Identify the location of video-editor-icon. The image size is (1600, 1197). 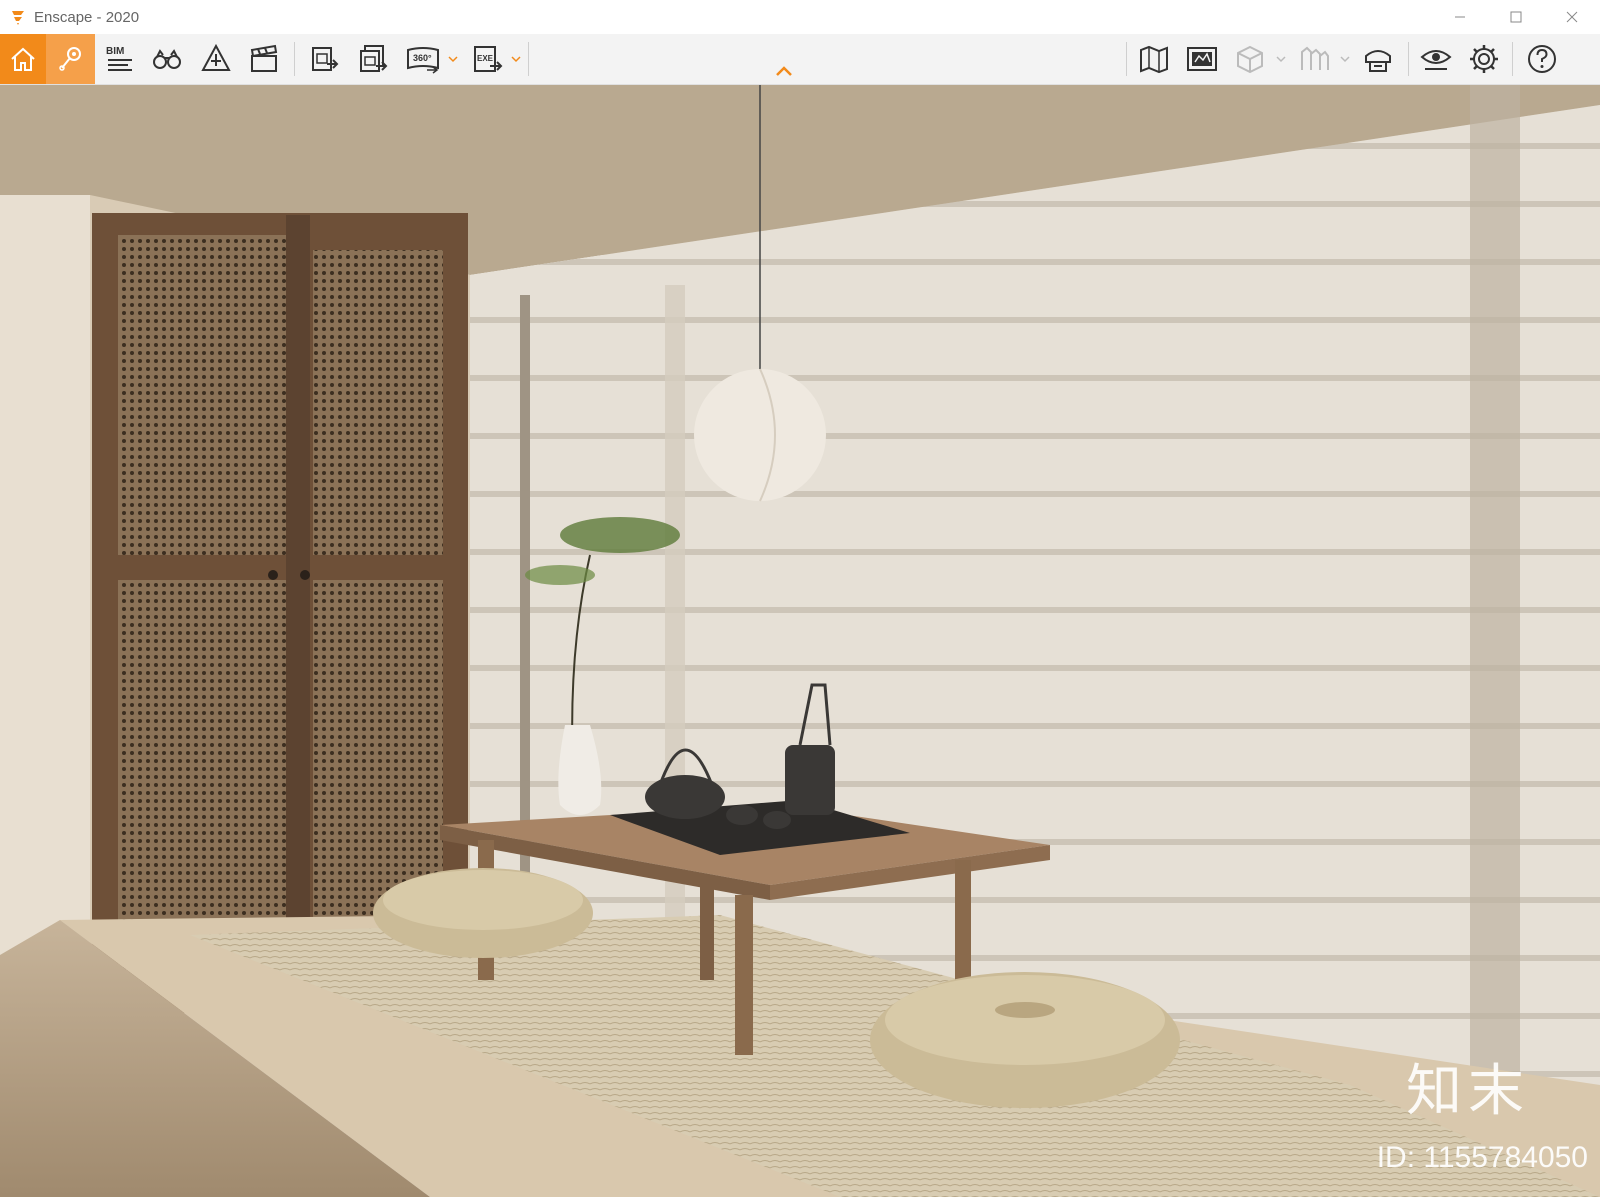
(264, 58).